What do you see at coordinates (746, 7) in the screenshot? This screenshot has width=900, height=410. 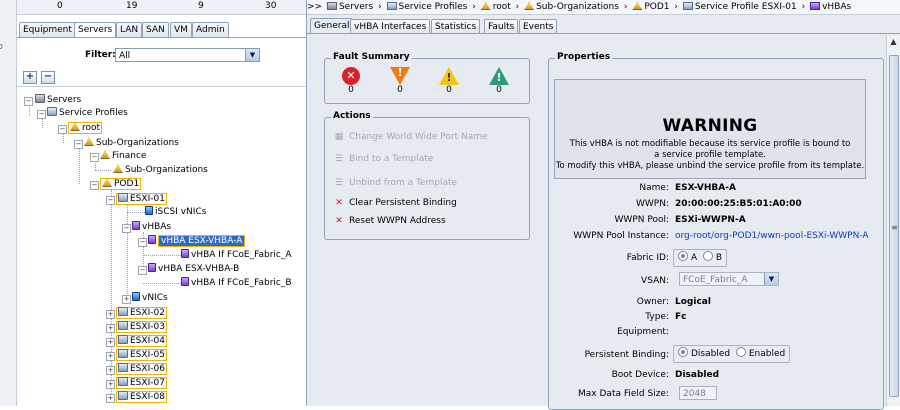 I see `breadcrumb-service-profile-esxi01: Service Profile ESXI-01` at bounding box center [746, 7].